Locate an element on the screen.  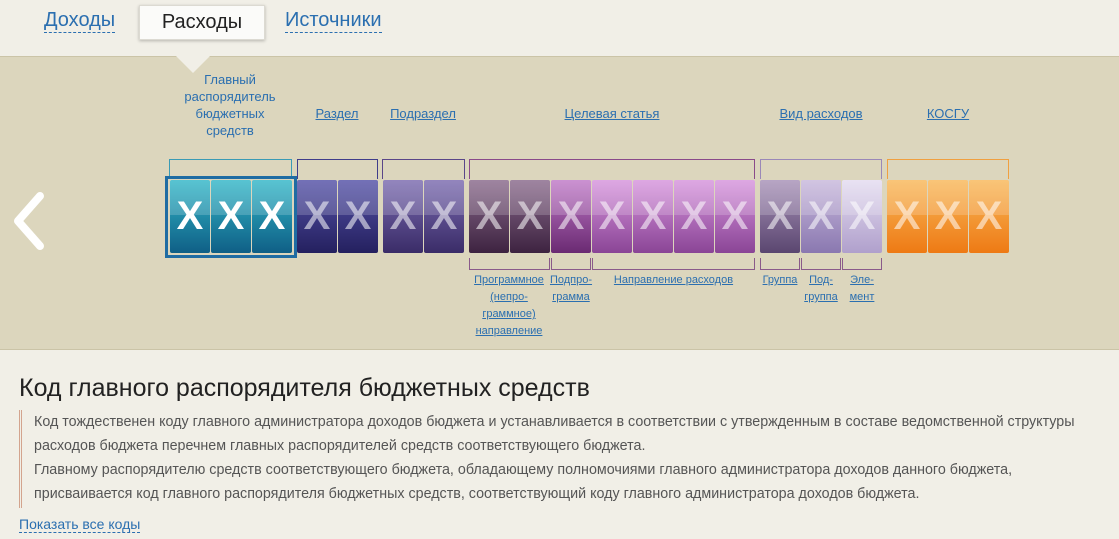
segment-label-line: Главный is located at coordinates (230, 79).